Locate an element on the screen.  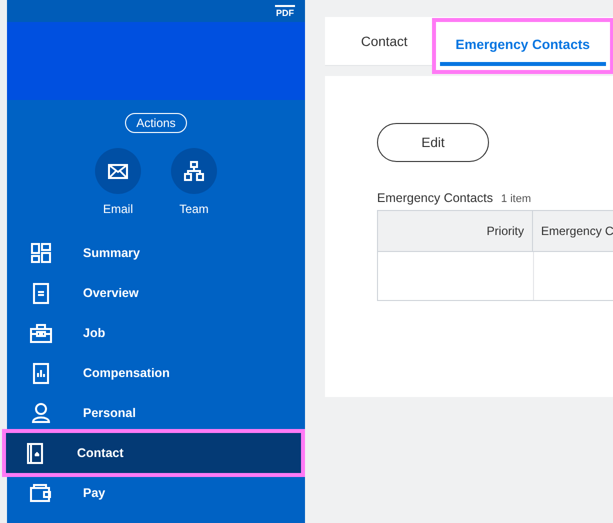
email-button is located at coordinates (118, 171).